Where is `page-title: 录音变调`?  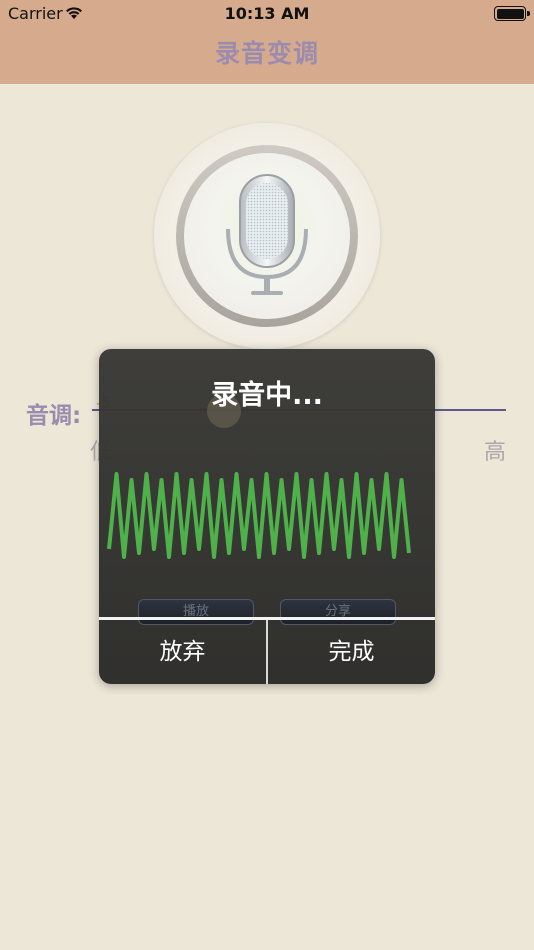
page-title: 录音变调 is located at coordinates (266, 53).